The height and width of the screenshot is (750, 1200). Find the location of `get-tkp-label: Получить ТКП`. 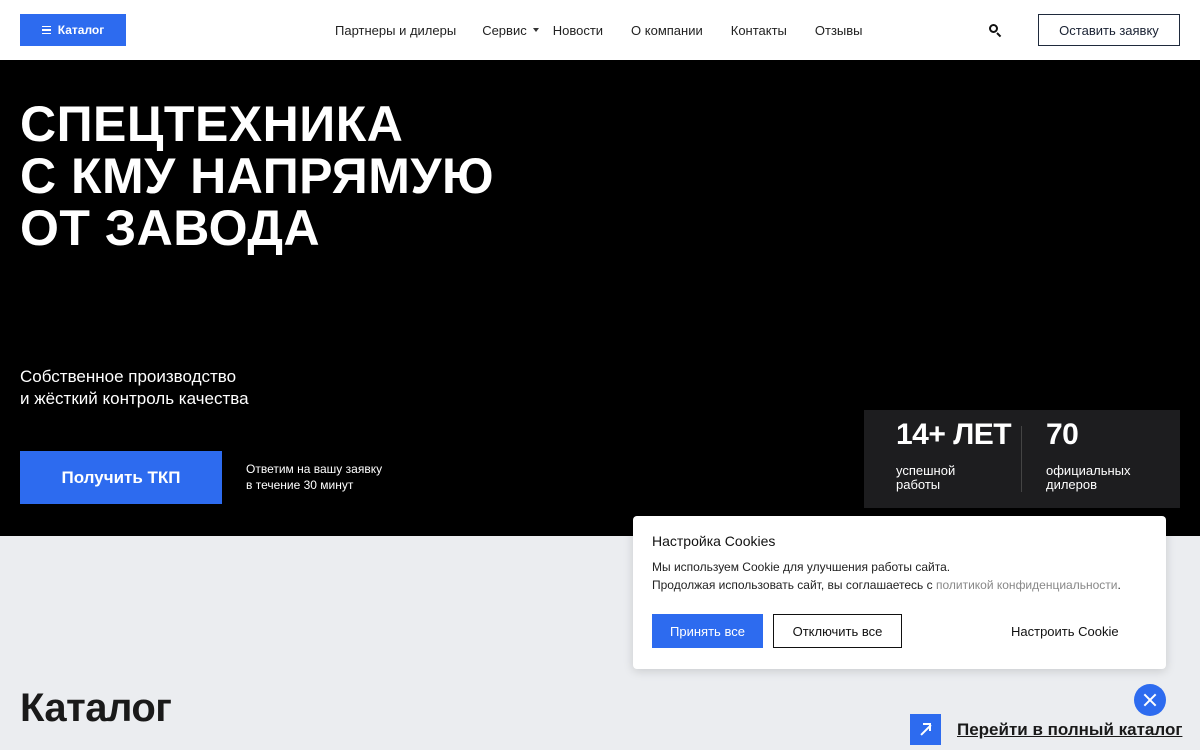

get-tkp-label: Получить ТКП is located at coordinates (121, 477).